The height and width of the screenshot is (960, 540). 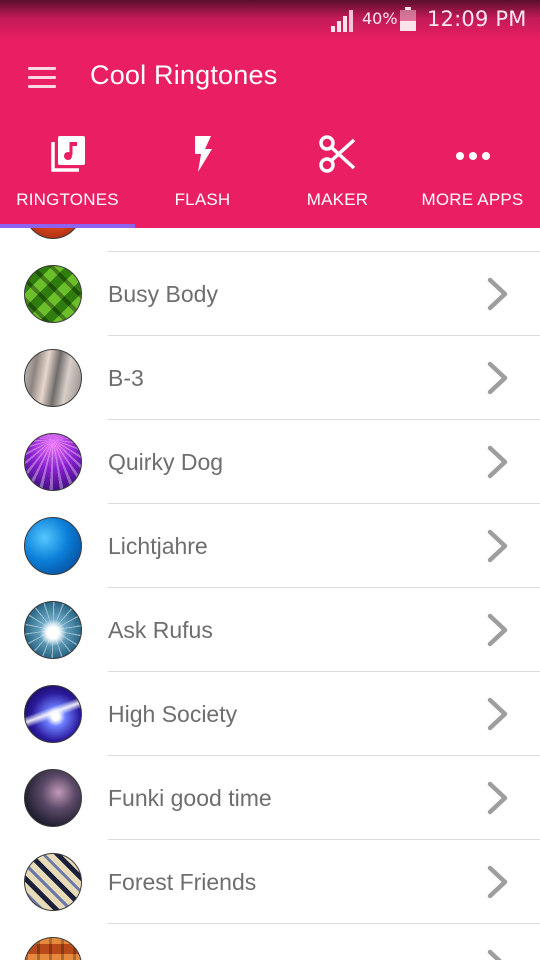 I want to click on list-item: High Society, so click(x=270, y=714).